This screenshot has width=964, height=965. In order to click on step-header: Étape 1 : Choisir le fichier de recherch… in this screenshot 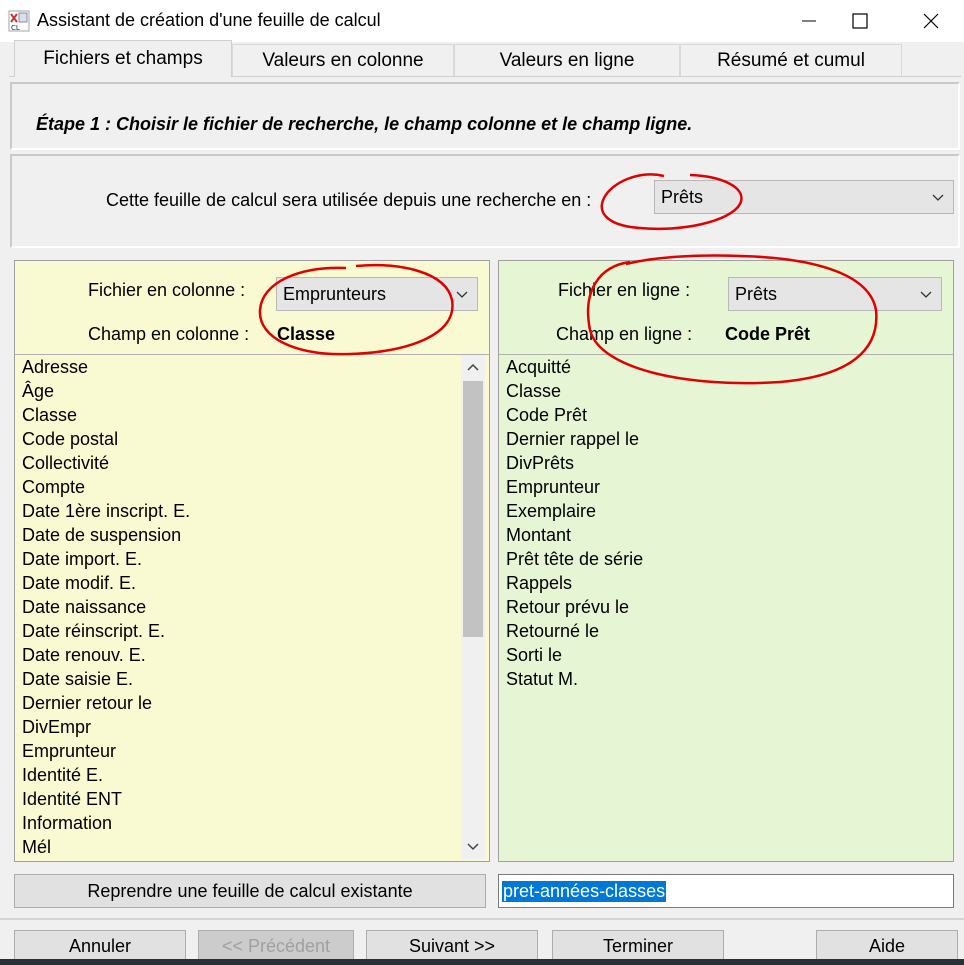, I will do `click(485, 116)`.